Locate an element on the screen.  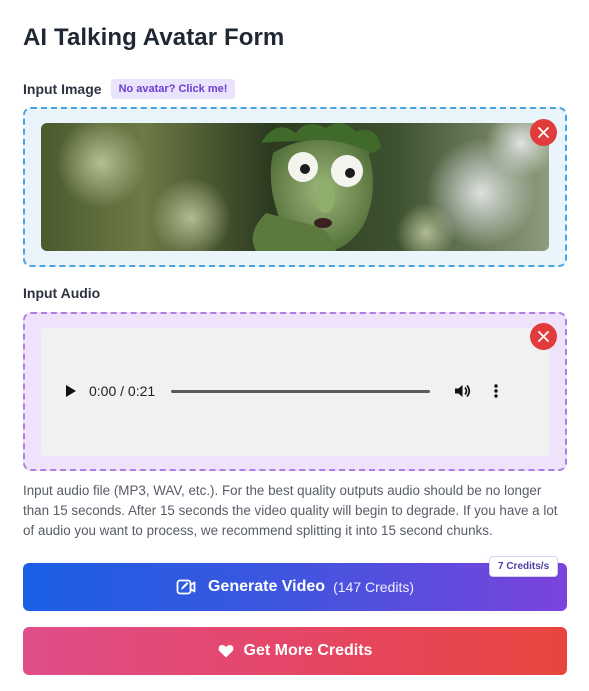
generate-video-button: Generate Video (147 Credits) is located at coordinates (295, 587).